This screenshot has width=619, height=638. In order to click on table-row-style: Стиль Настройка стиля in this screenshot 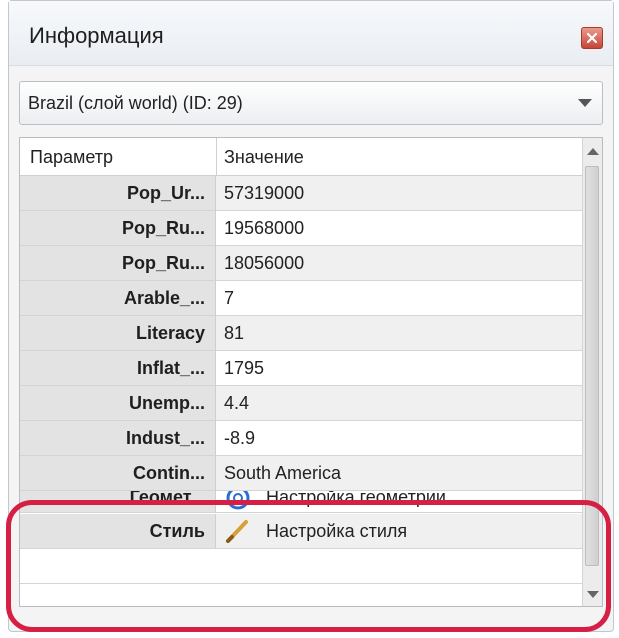, I will do `click(301, 531)`.